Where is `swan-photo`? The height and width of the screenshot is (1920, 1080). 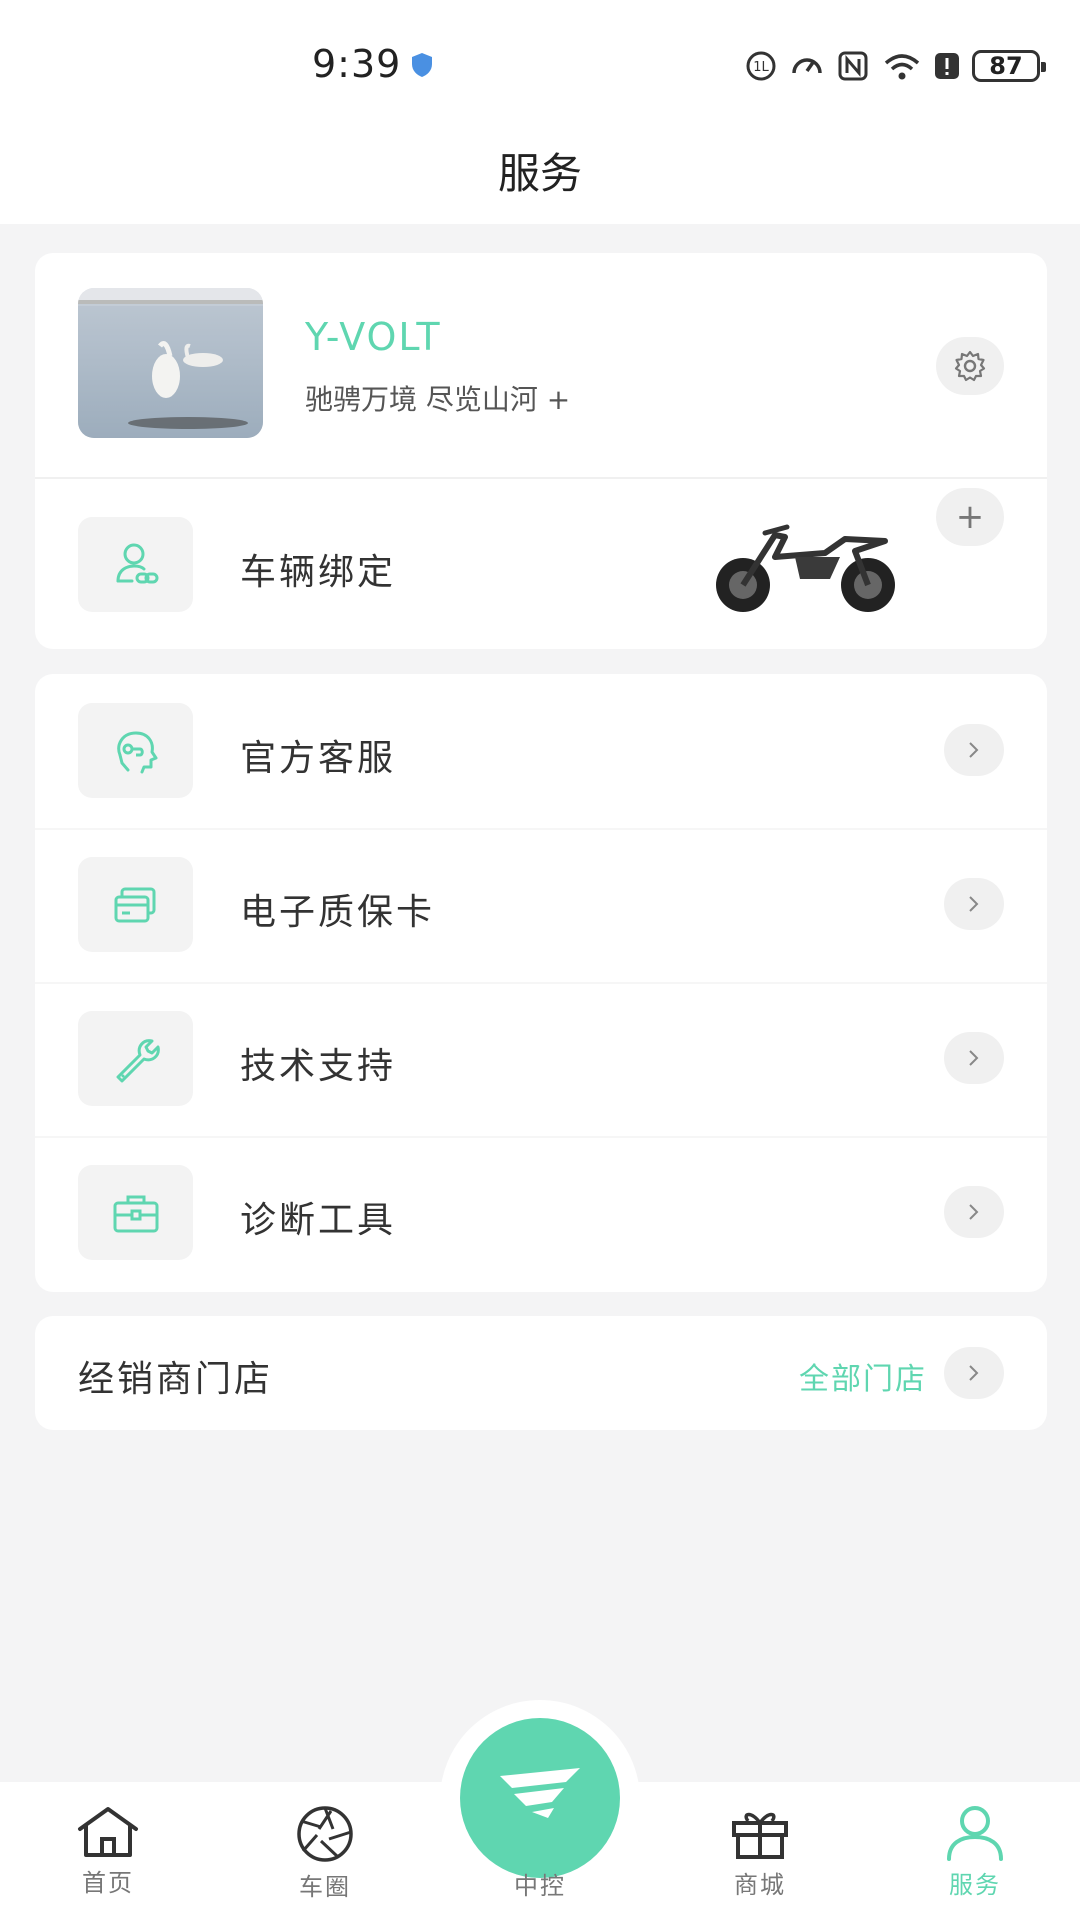 swan-photo is located at coordinates (170, 363).